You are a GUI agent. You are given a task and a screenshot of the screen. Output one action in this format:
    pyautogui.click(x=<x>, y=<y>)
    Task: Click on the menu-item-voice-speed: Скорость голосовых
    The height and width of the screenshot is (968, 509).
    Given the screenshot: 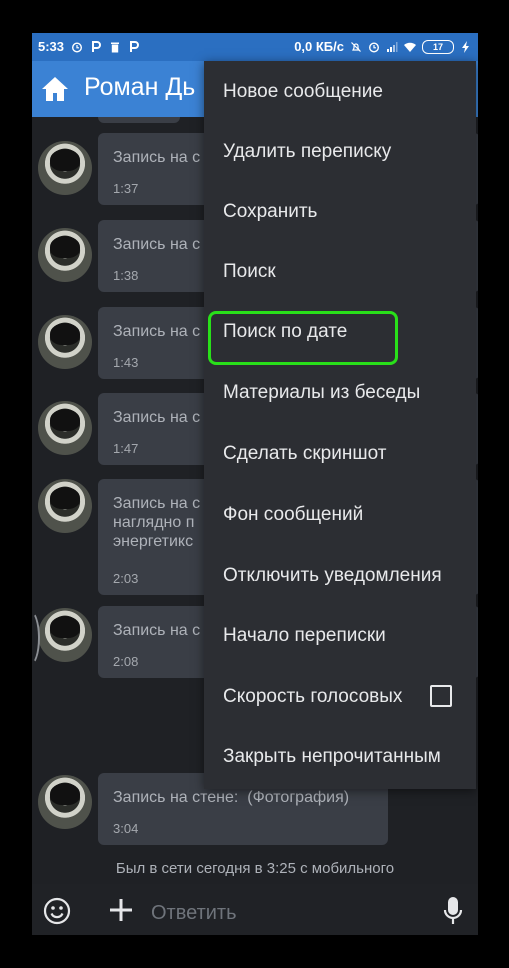 What is the action you would take?
    pyautogui.click(x=340, y=697)
    